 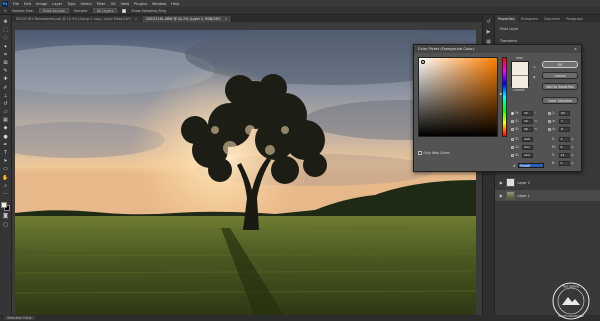 What do you see at coordinates (5, 120) in the screenshot?
I see `gradient-tool-icon: ▦` at bounding box center [5, 120].